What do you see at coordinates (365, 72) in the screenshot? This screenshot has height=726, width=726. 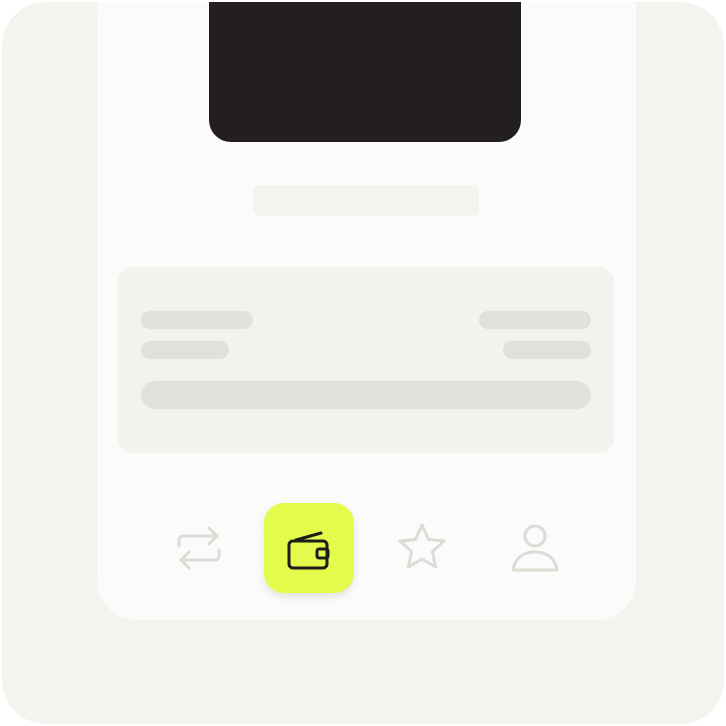 I see `phone-notch` at bounding box center [365, 72].